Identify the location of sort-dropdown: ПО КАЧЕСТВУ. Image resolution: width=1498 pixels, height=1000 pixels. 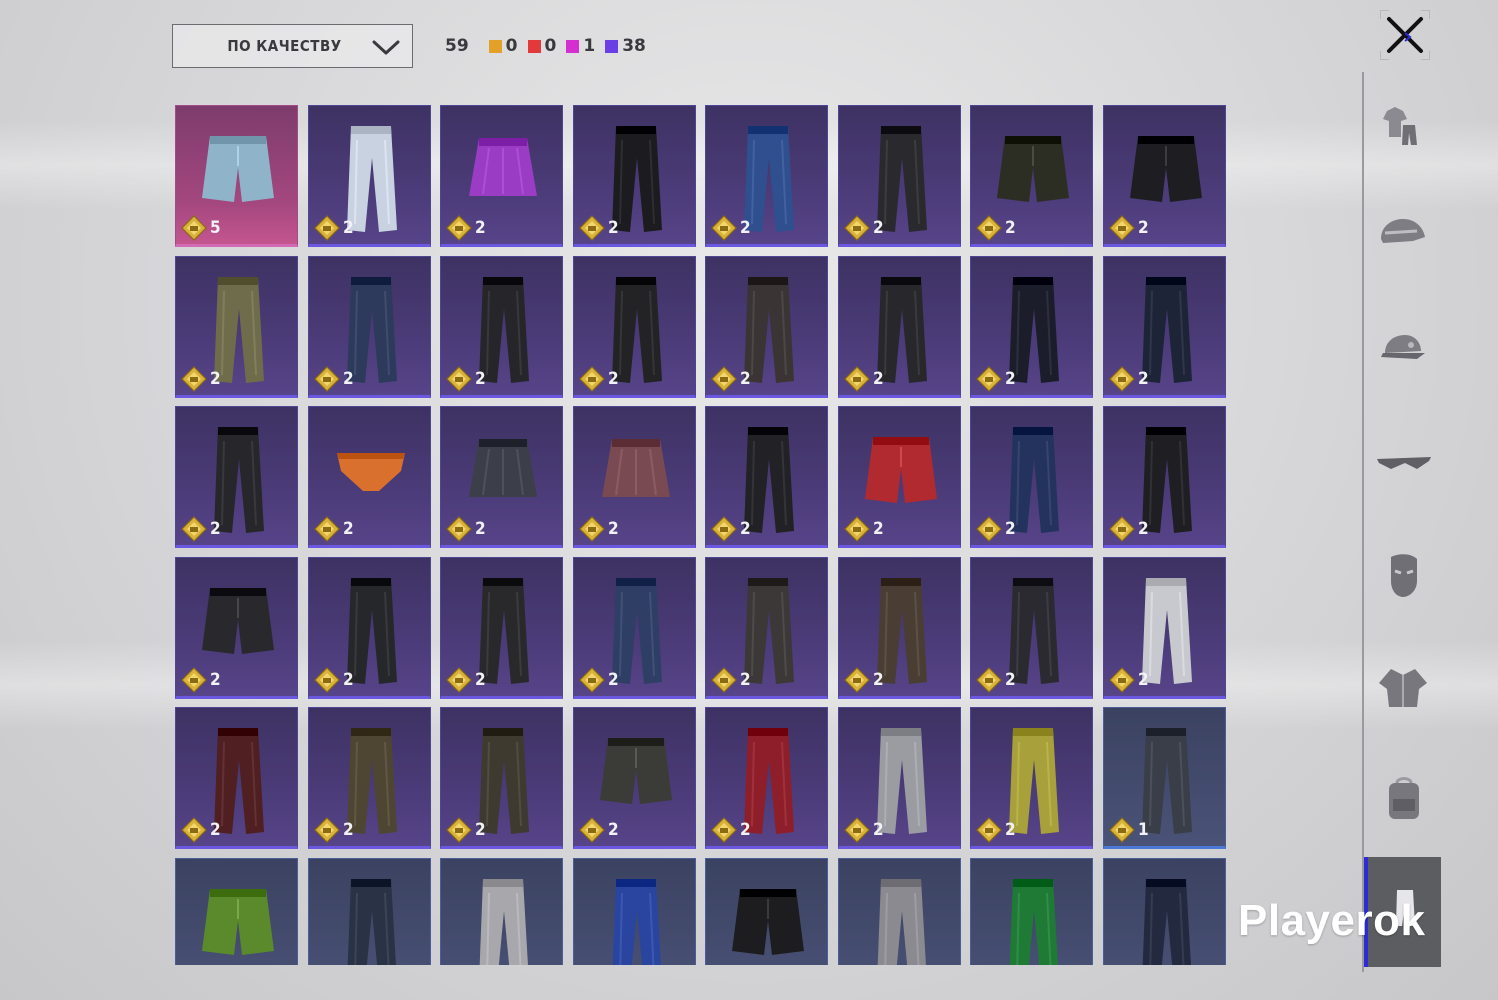
(292, 46).